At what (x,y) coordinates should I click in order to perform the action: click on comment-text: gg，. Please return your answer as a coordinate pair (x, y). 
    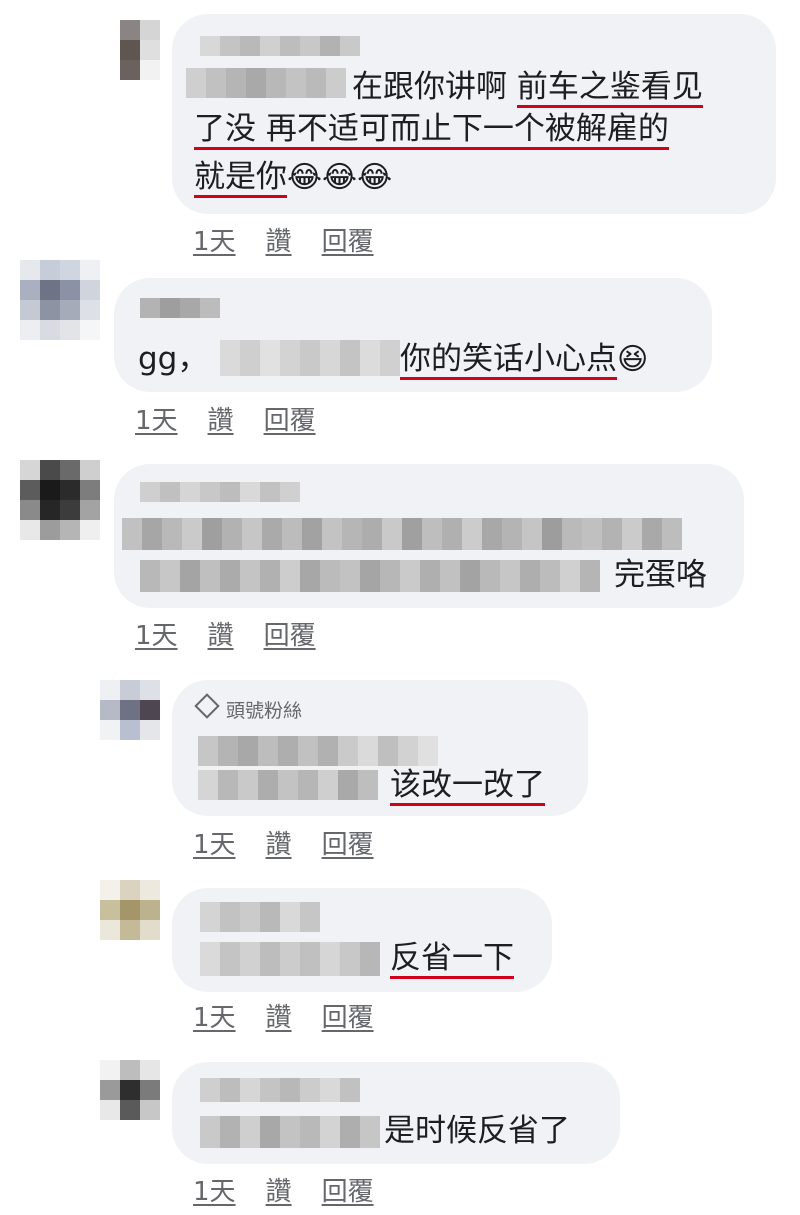
    Looking at the image, I should click on (173, 359).